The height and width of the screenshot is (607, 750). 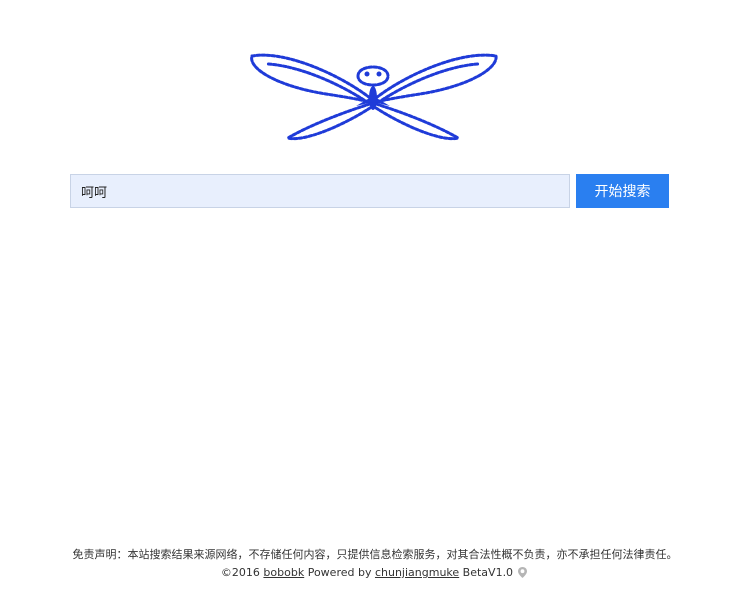 I want to click on butterfly-logo, so click(x=373, y=94).